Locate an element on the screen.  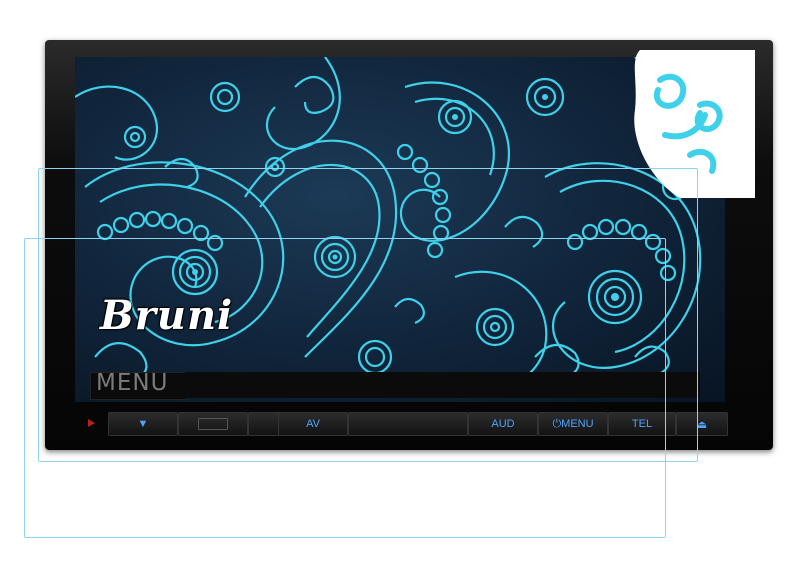
eject-button: ⏏ is located at coordinates (702, 424).